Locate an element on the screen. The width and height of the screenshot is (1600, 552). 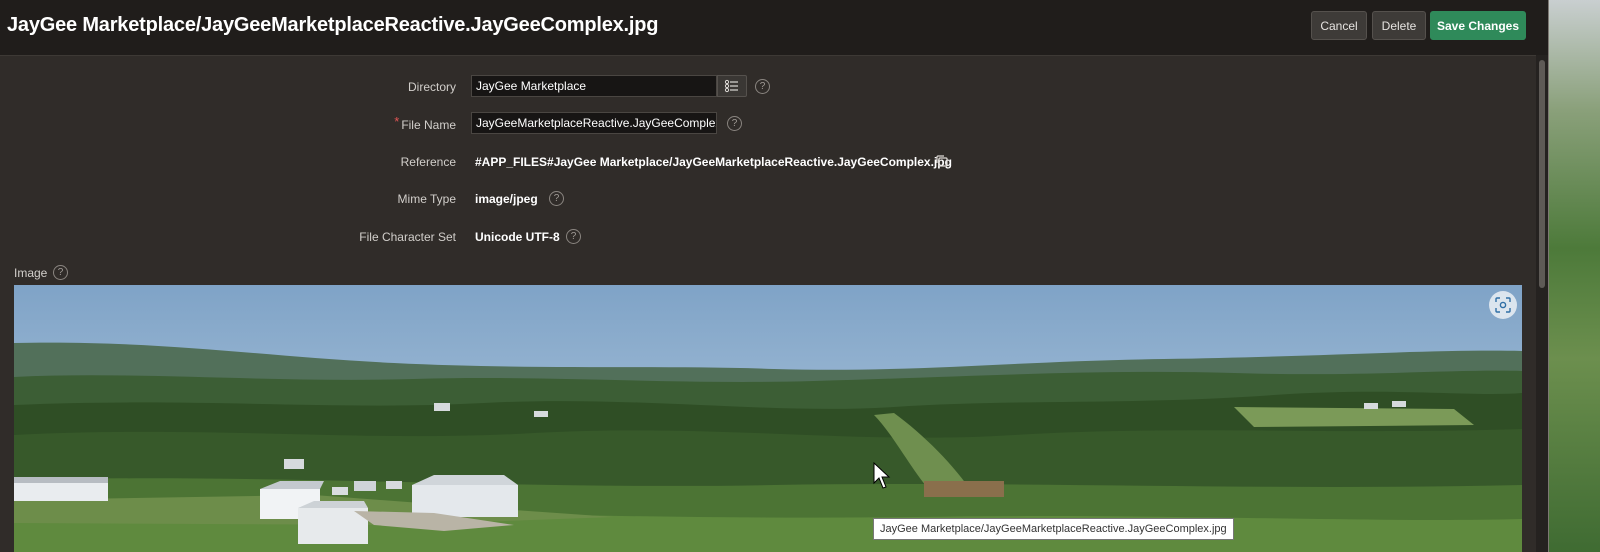
file-name-label: * File Name is located at coordinates (425, 123).